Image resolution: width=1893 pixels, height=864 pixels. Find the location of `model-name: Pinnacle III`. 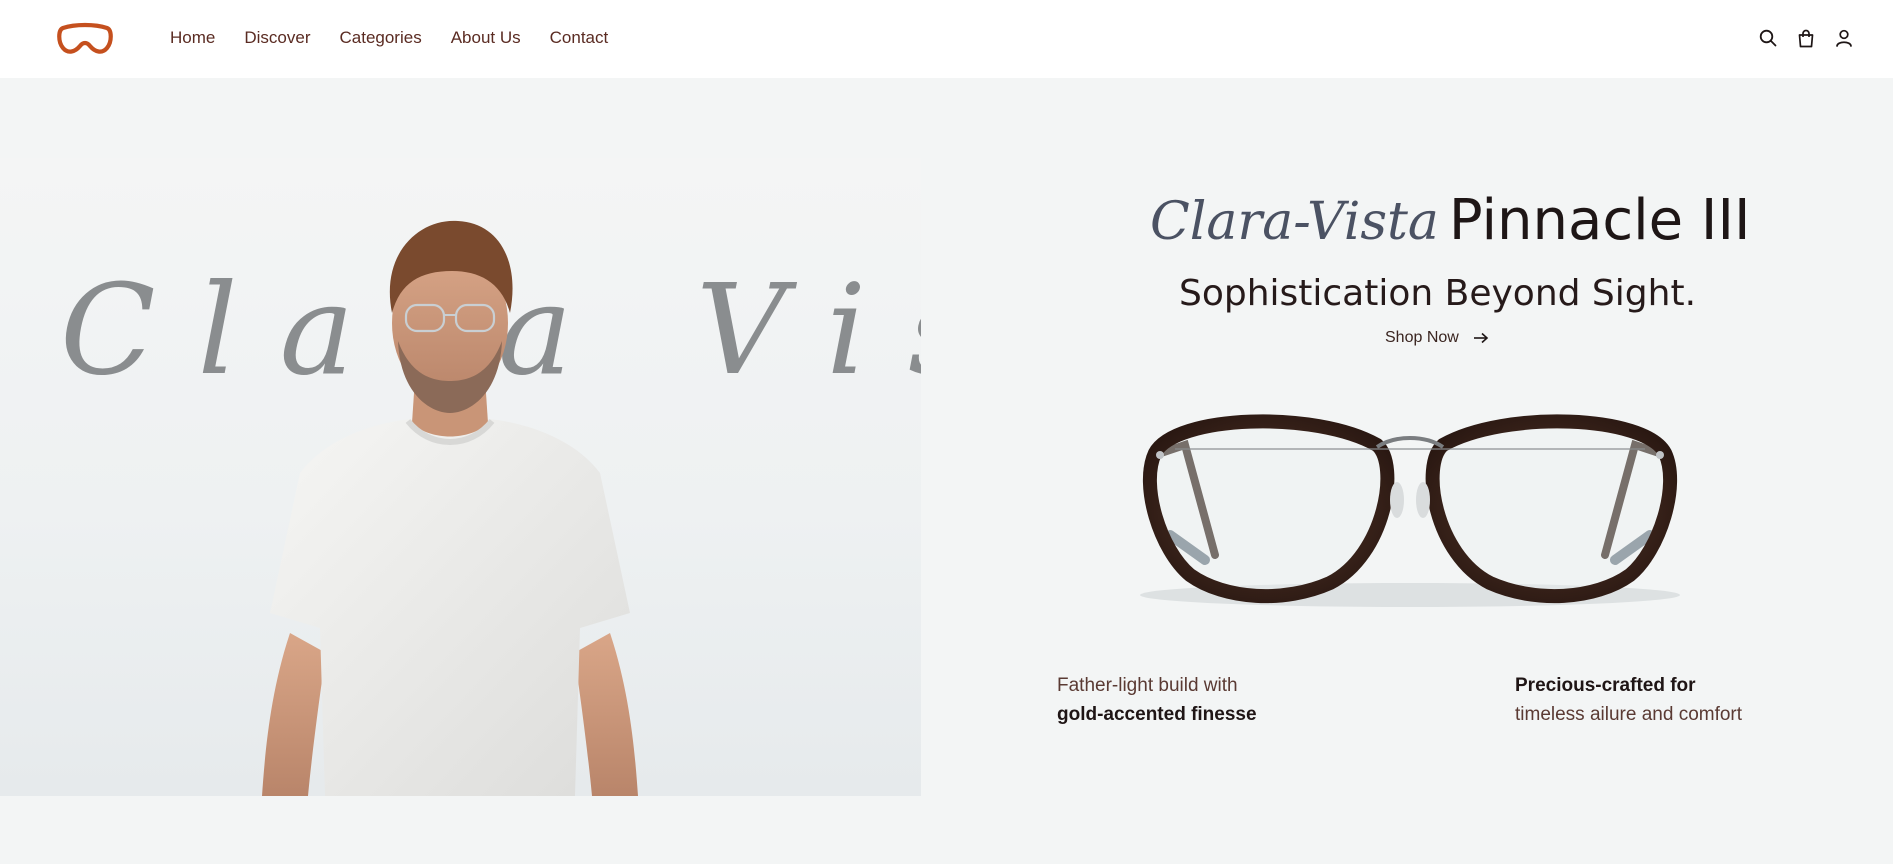

model-name: Pinnacle III is located at coordinates (1599, 220).